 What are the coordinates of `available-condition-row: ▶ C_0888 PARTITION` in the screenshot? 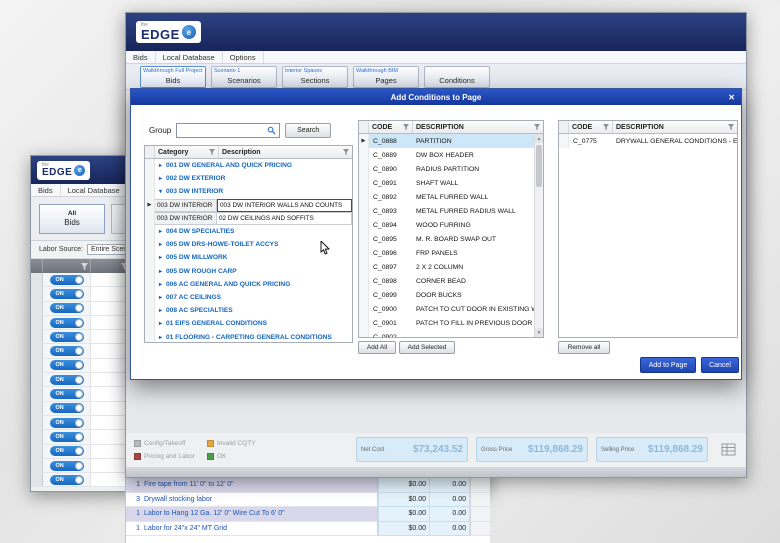 It's located at (446, 141).